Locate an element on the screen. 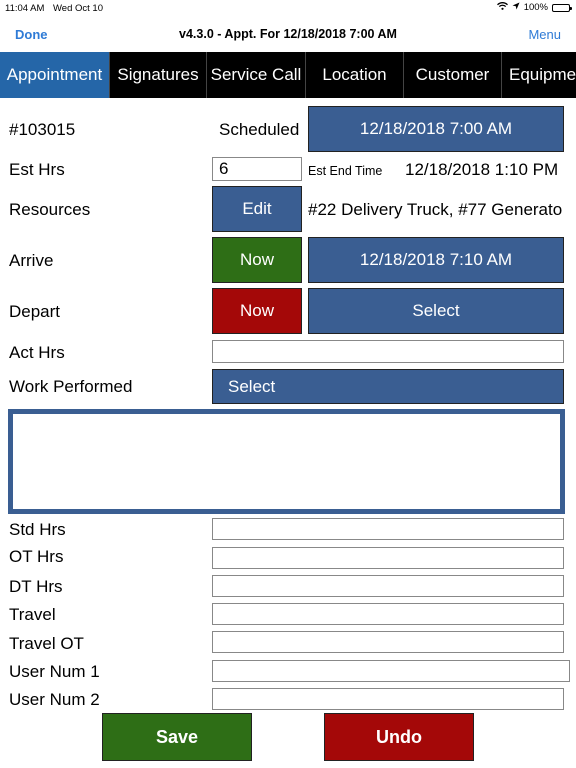 This screenshot has height=768, width=576. status-bar: 11:04 AM Wed Oct 10 100% is located at coordinates (288, 8).